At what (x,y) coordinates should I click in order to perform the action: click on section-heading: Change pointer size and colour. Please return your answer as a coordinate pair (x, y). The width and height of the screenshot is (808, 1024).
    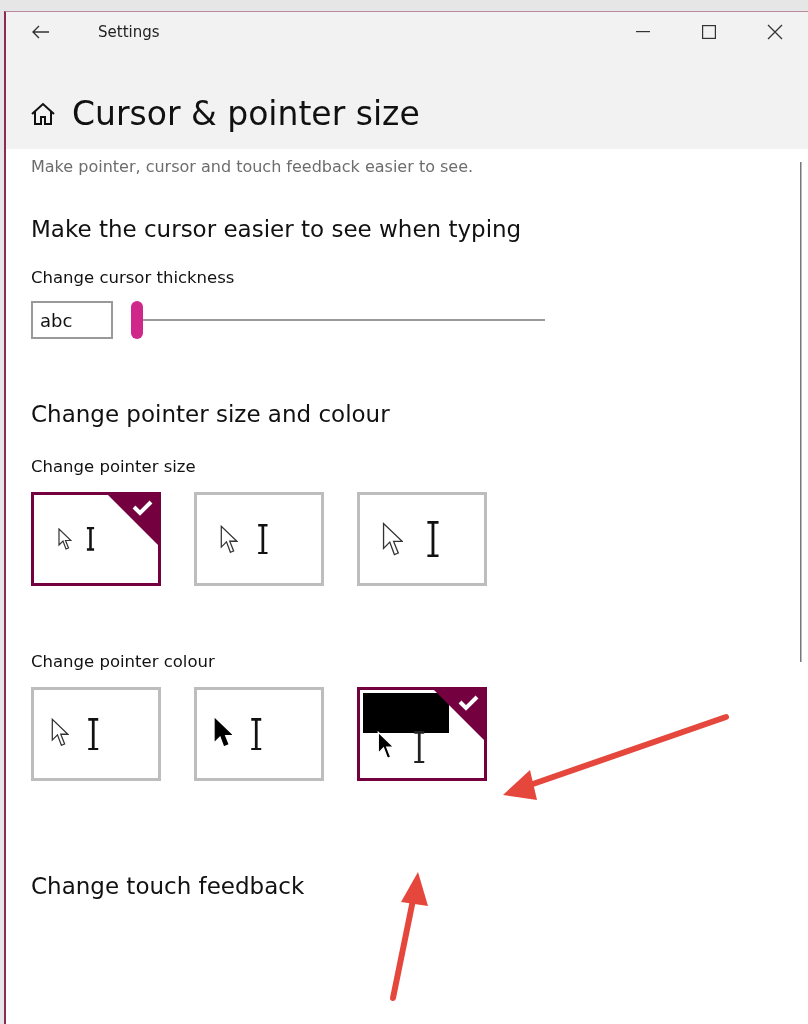
    Looking at the image, I should click on (211, 414).